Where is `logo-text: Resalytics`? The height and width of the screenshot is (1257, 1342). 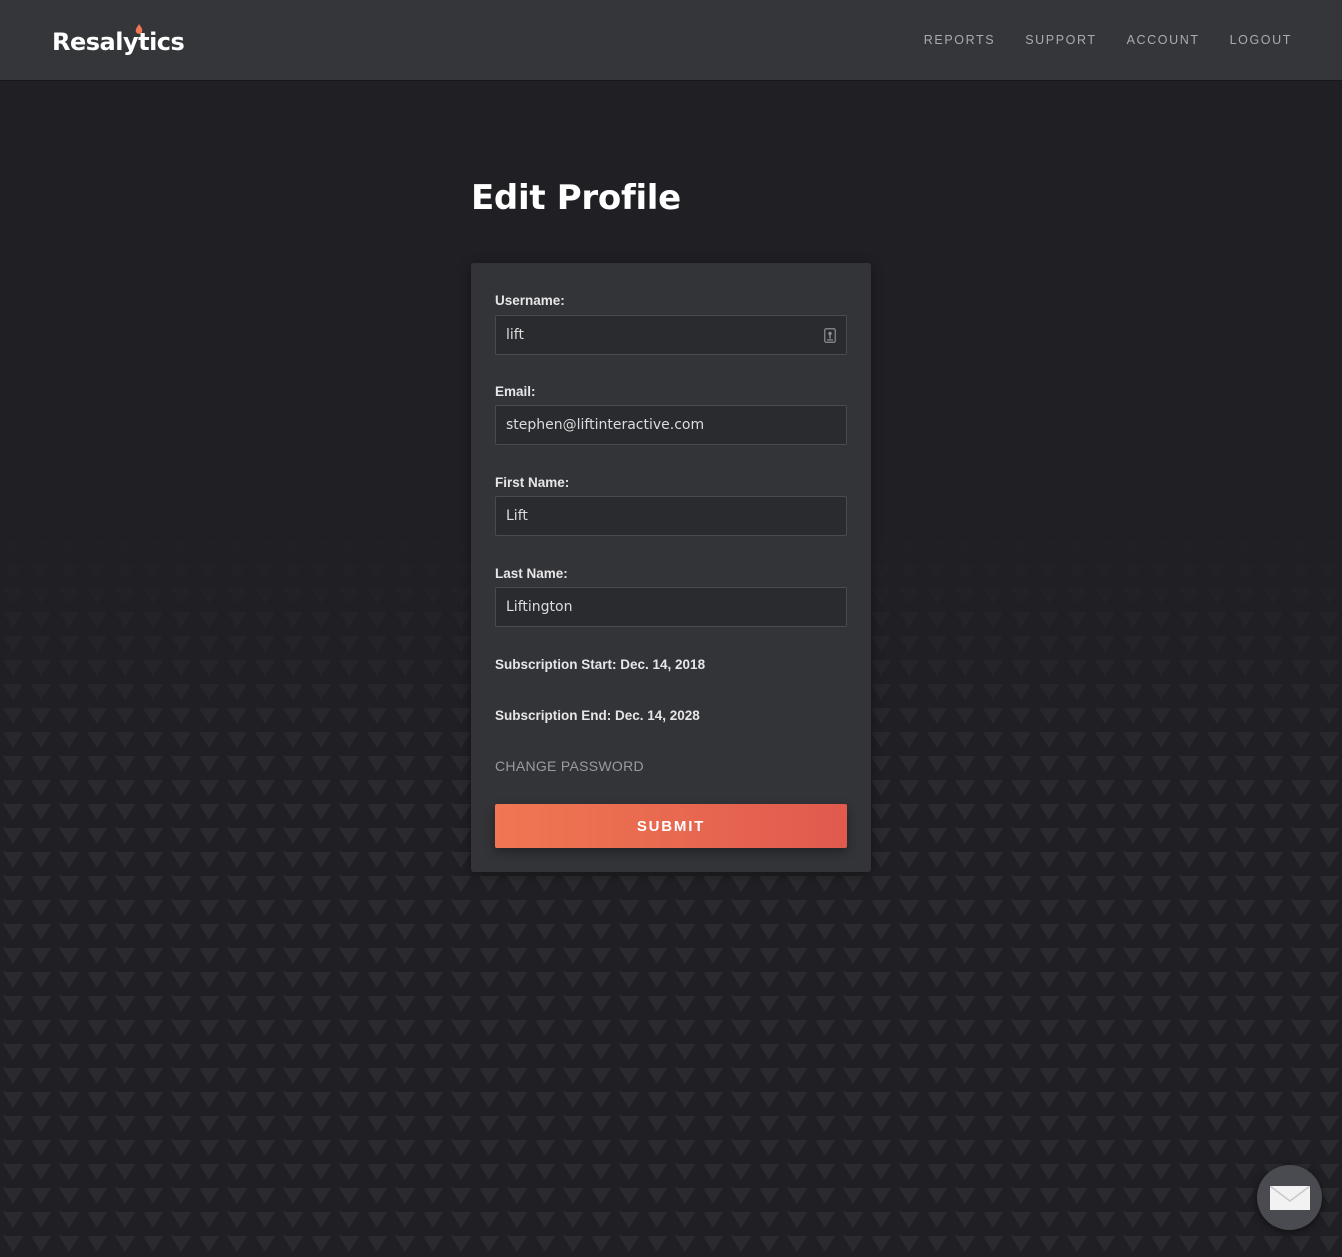 logo-text: Resalytics is located at coordinates (118, 42).